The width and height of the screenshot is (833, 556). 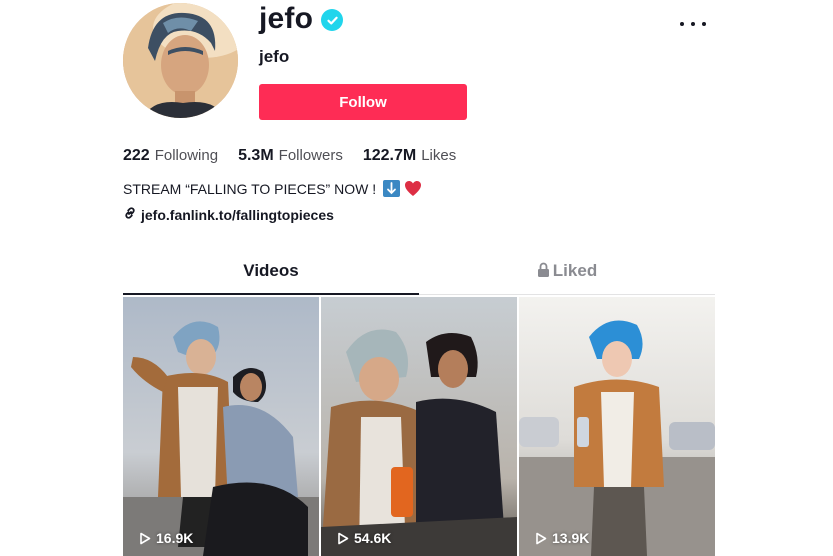 I want to click on bio-text: STREAM “FALLING TO PIECES” NOW !, so click(x=250, y=188).